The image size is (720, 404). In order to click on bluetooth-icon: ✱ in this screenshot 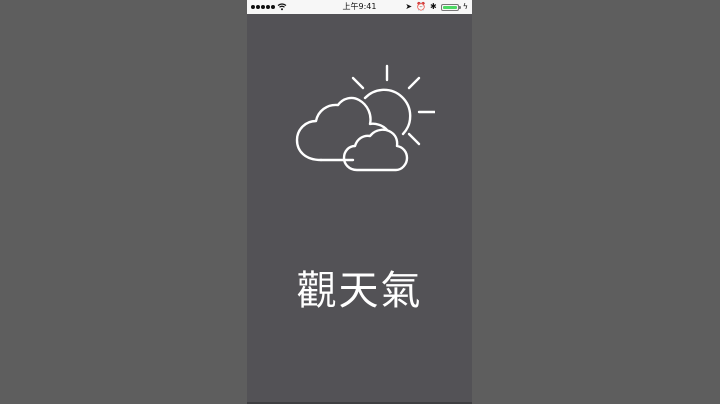, I will do `click(433, 6)`.